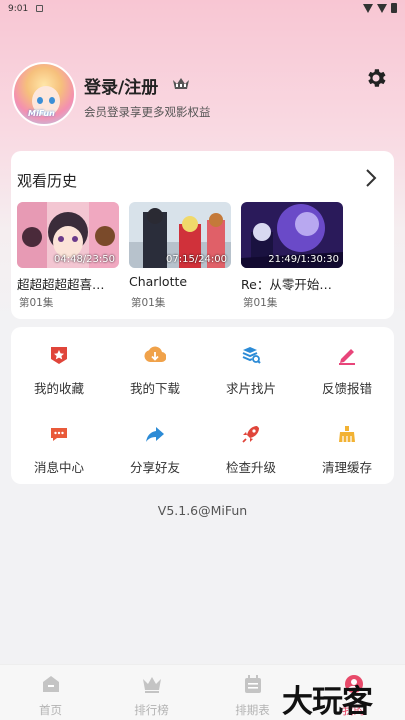  I want to click on gear-icon, so click(376, 78).